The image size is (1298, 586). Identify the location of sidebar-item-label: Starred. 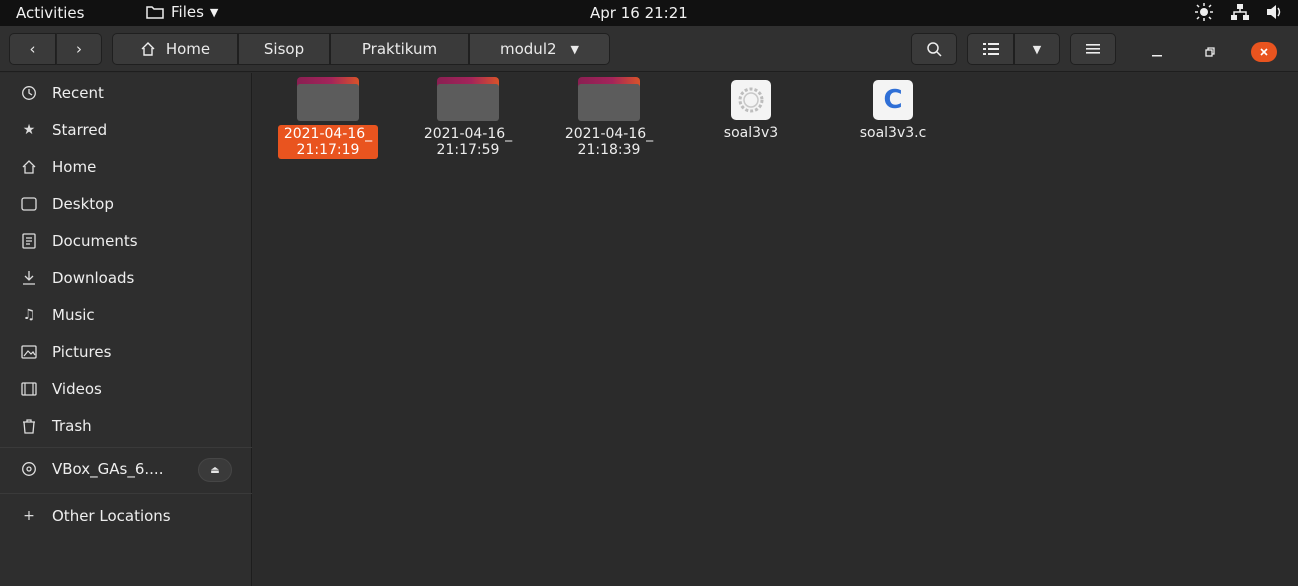
(80, 130).